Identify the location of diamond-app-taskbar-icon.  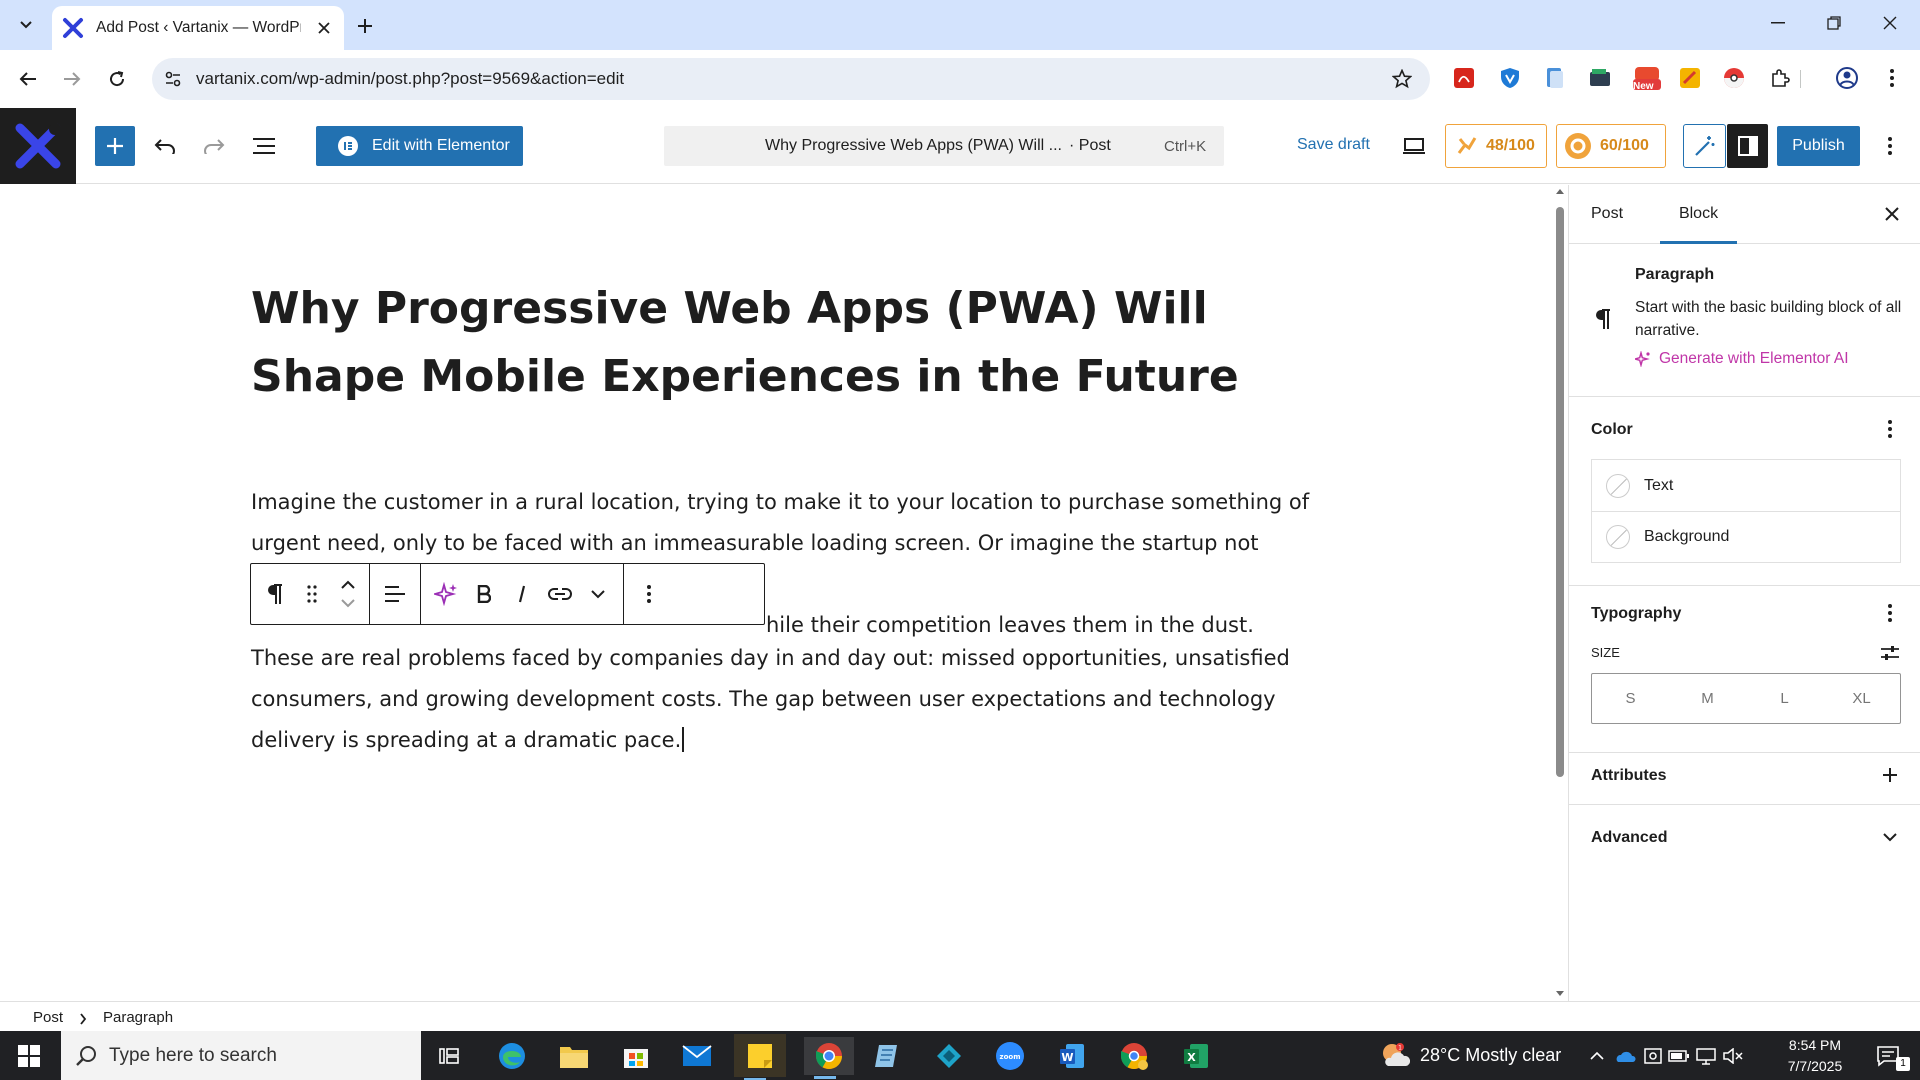
(949, 1056).